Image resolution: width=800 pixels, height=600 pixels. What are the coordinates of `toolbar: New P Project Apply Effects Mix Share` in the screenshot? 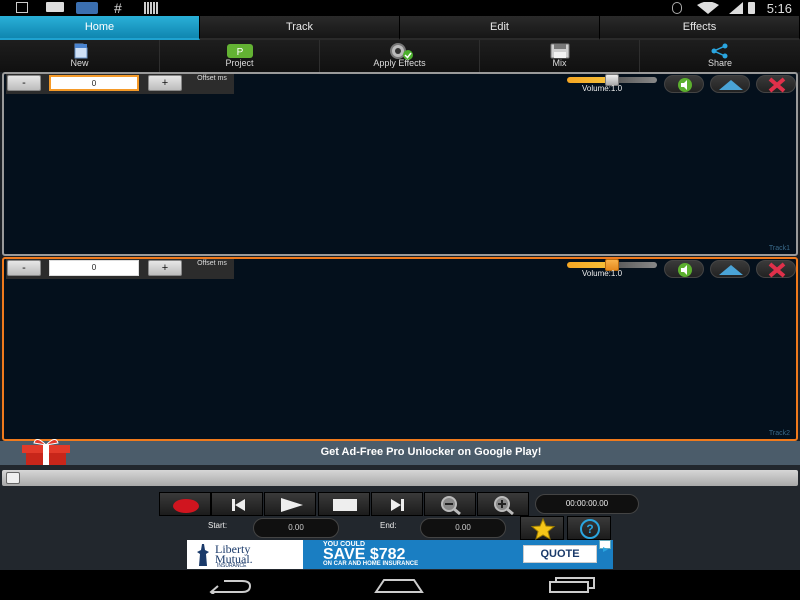 It's located at (400, 56).